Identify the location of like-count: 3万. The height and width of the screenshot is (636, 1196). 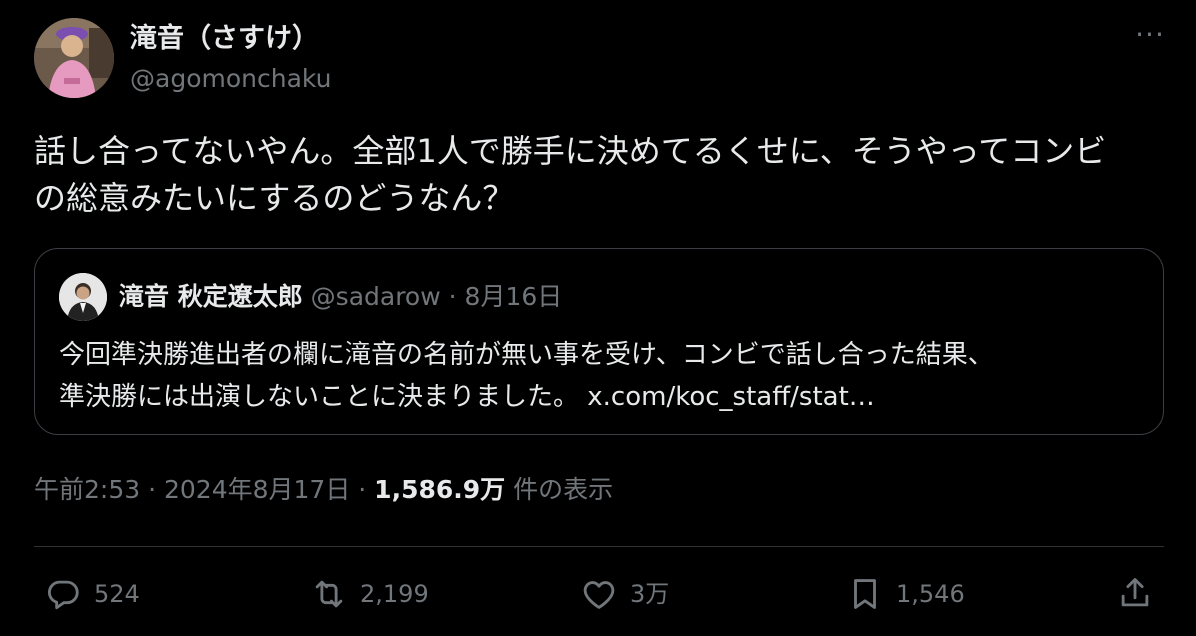
(650, 594).